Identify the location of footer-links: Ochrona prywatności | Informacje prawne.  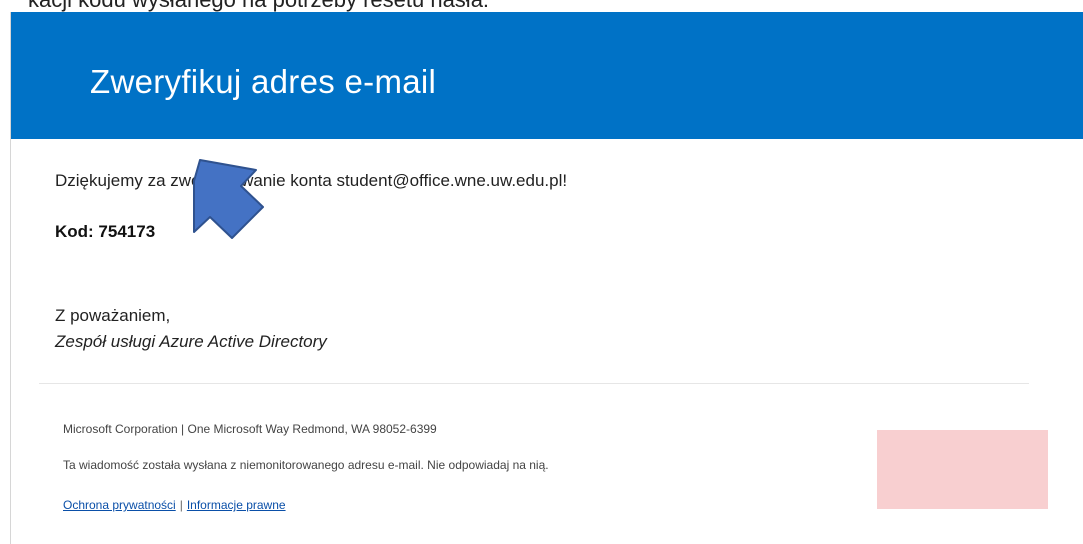
(174, 505).